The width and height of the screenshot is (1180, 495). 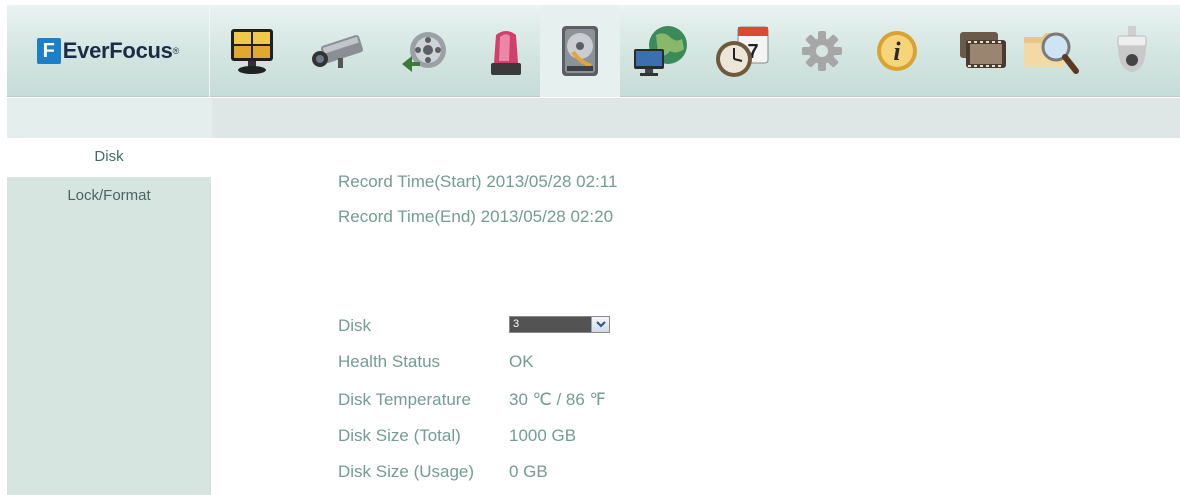 I want to click on health-value: OK, so click(x=521, y=361).